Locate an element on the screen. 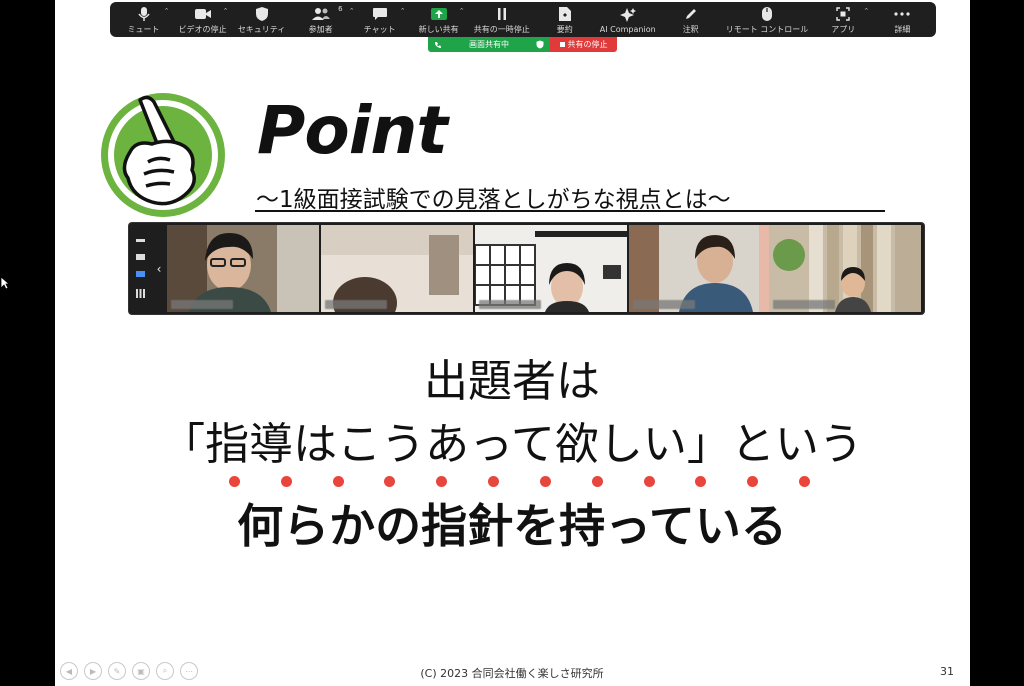  minimize-icon is located at coordinates (140, 240).